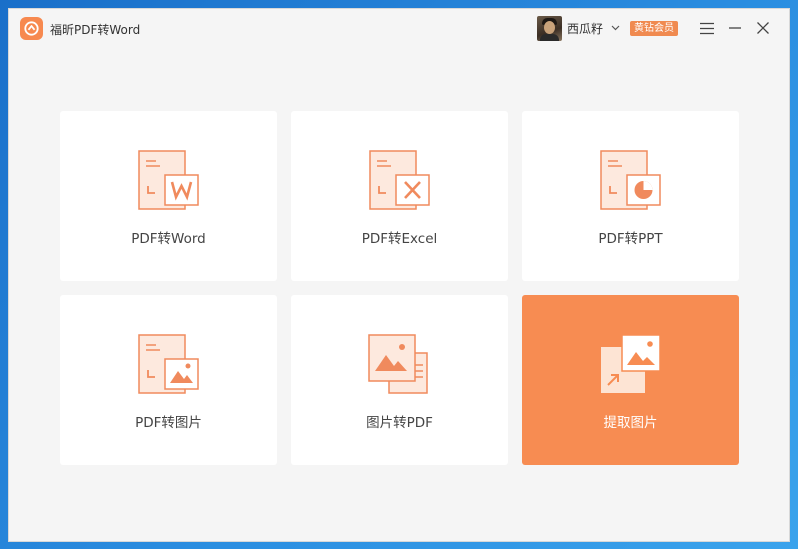 The width and height of the screenshot is (798, 549). What do you see at coordinates (630, 423) in the screenshot?
I see `tool-label: 提取图片` at bounding box center [630, 423].